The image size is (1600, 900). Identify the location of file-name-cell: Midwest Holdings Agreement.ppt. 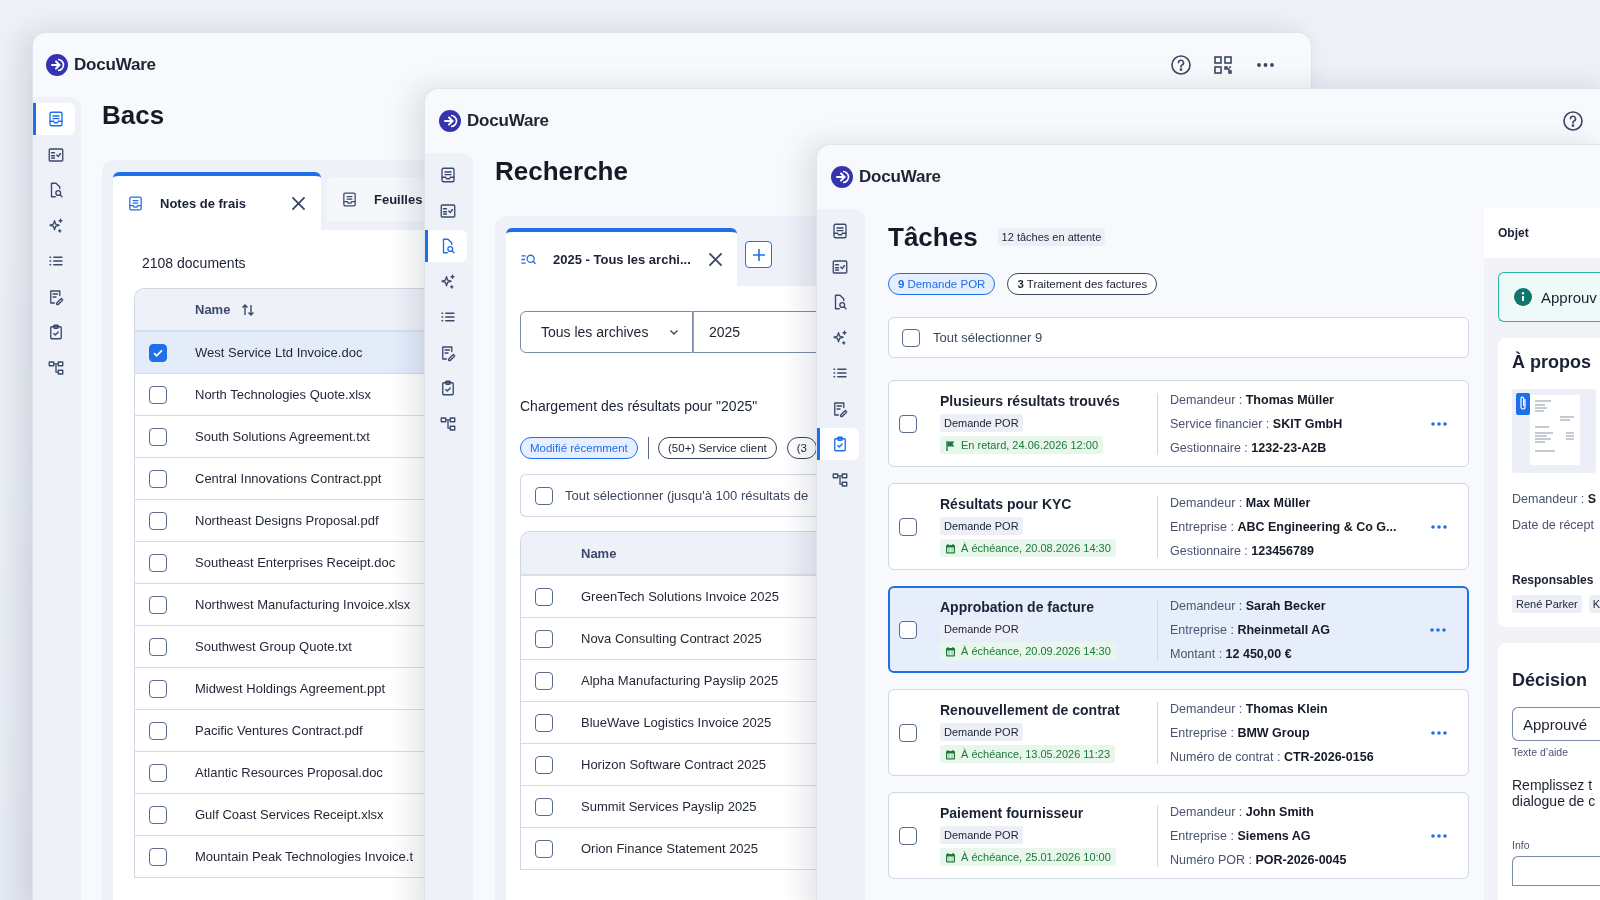
(290, 688).